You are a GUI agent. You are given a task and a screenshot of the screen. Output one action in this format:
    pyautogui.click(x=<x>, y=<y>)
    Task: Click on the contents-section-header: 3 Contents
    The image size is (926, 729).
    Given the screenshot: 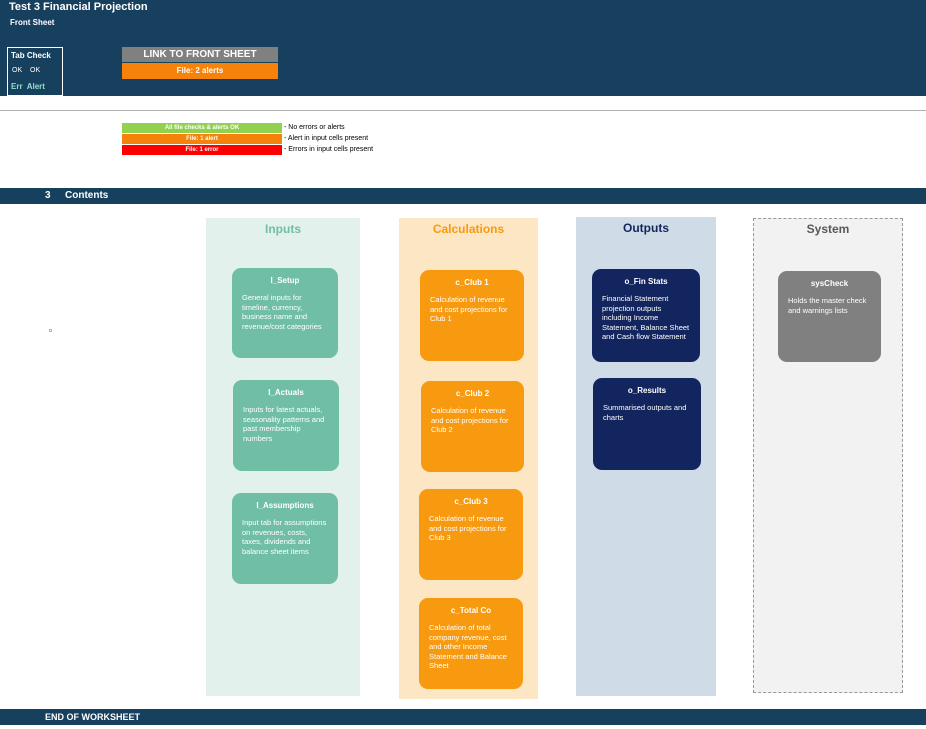 What is the action you would take?
    pyautogui.click(x=463, y=196)
    